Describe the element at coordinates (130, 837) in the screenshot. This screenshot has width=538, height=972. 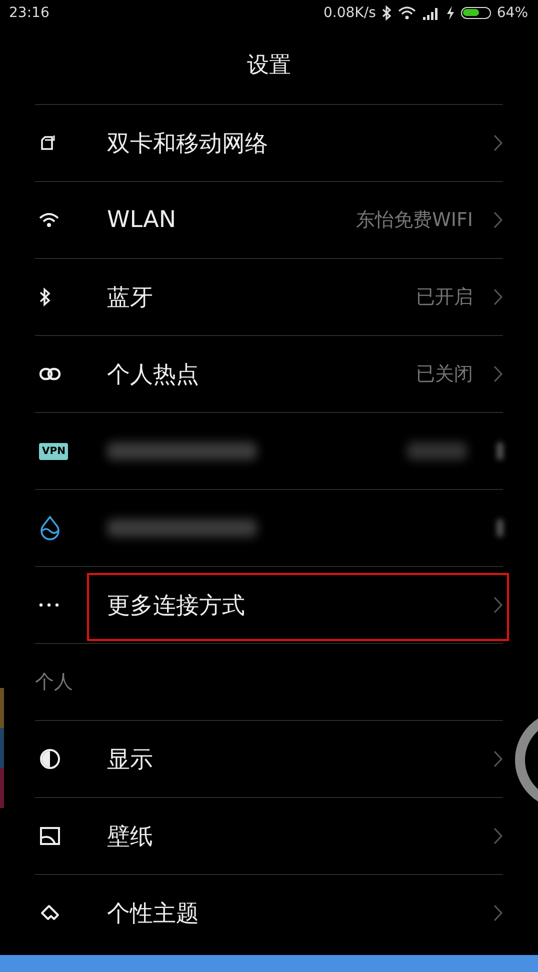
I see `row-label: 壁纸` at that location.